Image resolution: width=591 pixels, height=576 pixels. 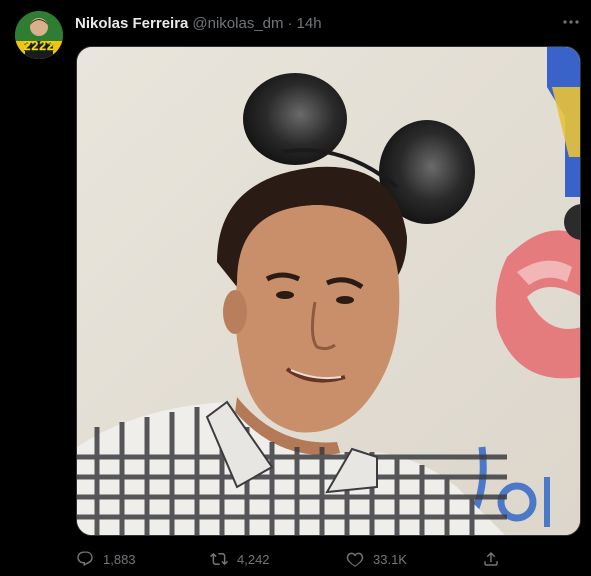 I want to click on display-name: Nikolas Ferreira, so click(x=131, y=23).